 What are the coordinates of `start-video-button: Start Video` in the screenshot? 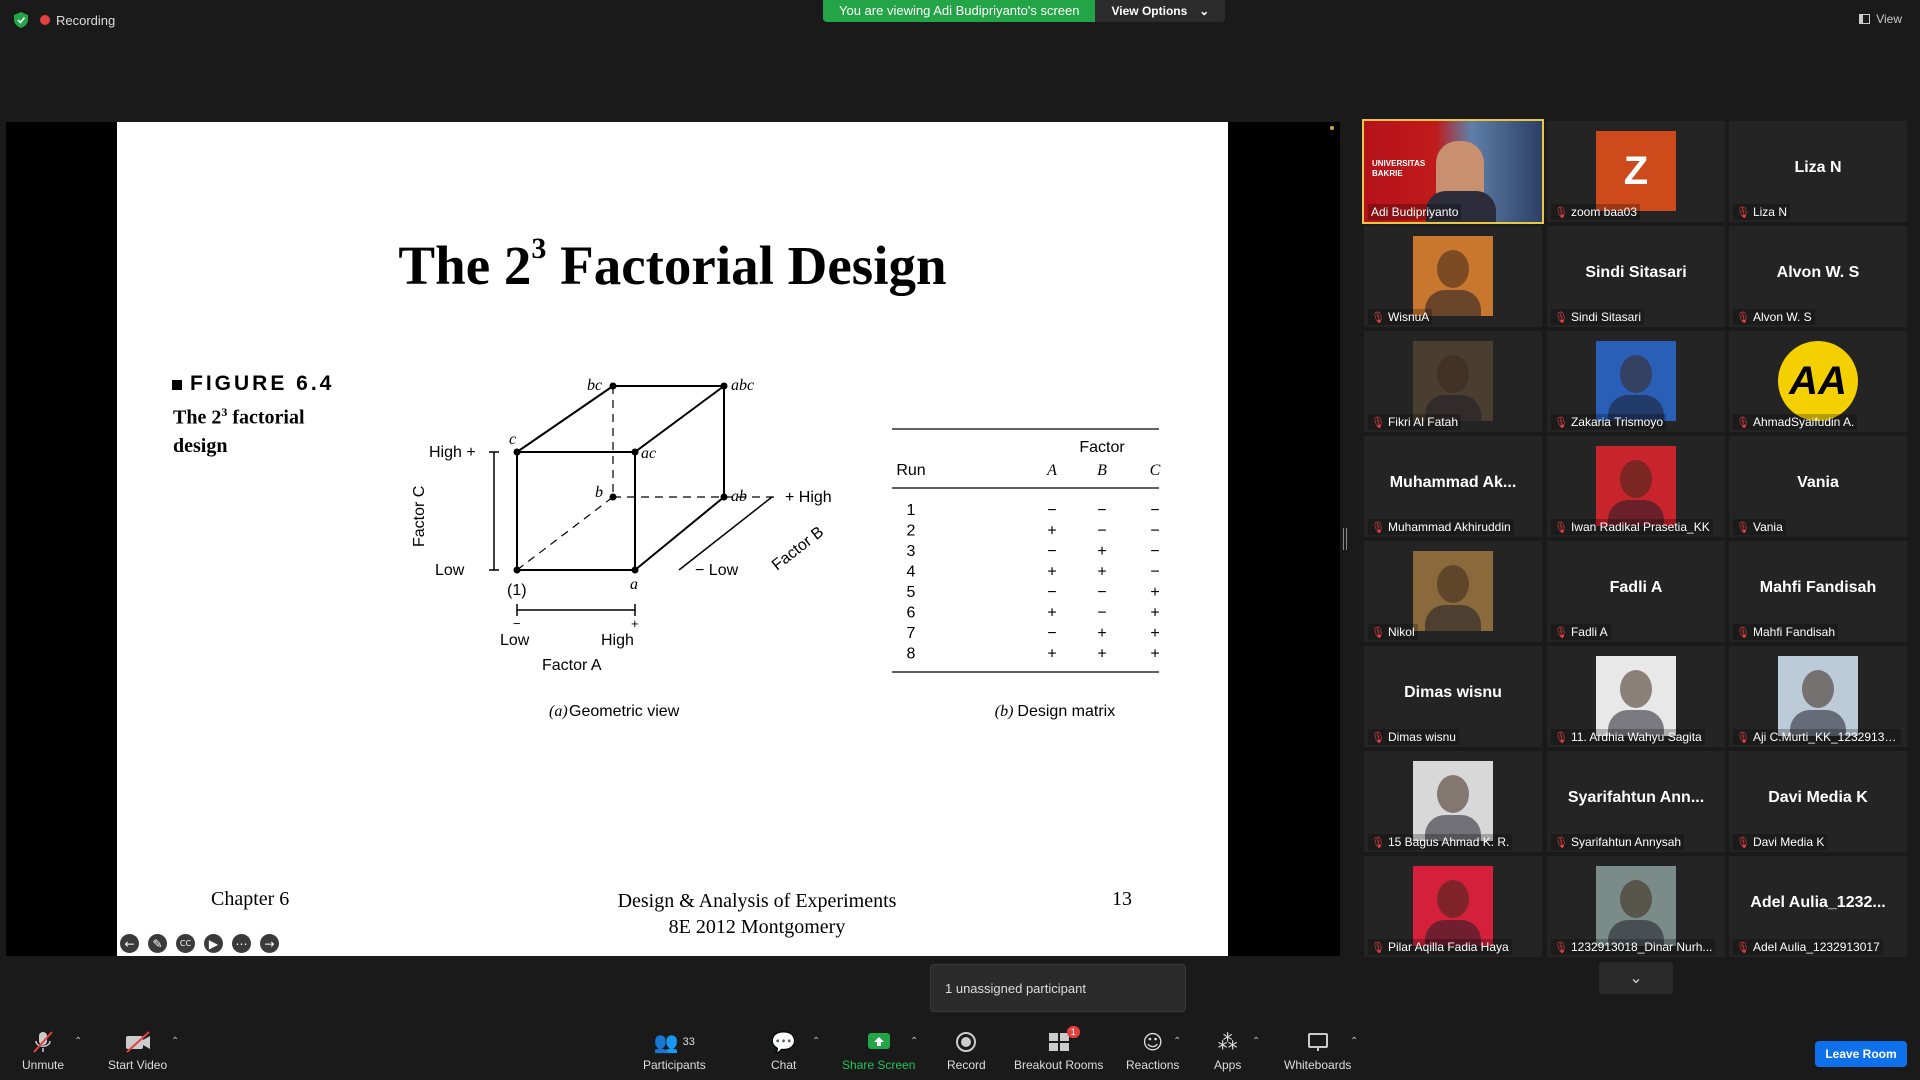 It's located at (137, 1051).